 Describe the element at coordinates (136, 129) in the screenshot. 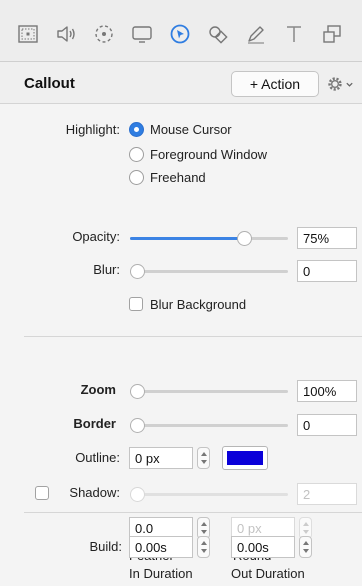

I see `highlight-mouse-cursor-radio` at that location.